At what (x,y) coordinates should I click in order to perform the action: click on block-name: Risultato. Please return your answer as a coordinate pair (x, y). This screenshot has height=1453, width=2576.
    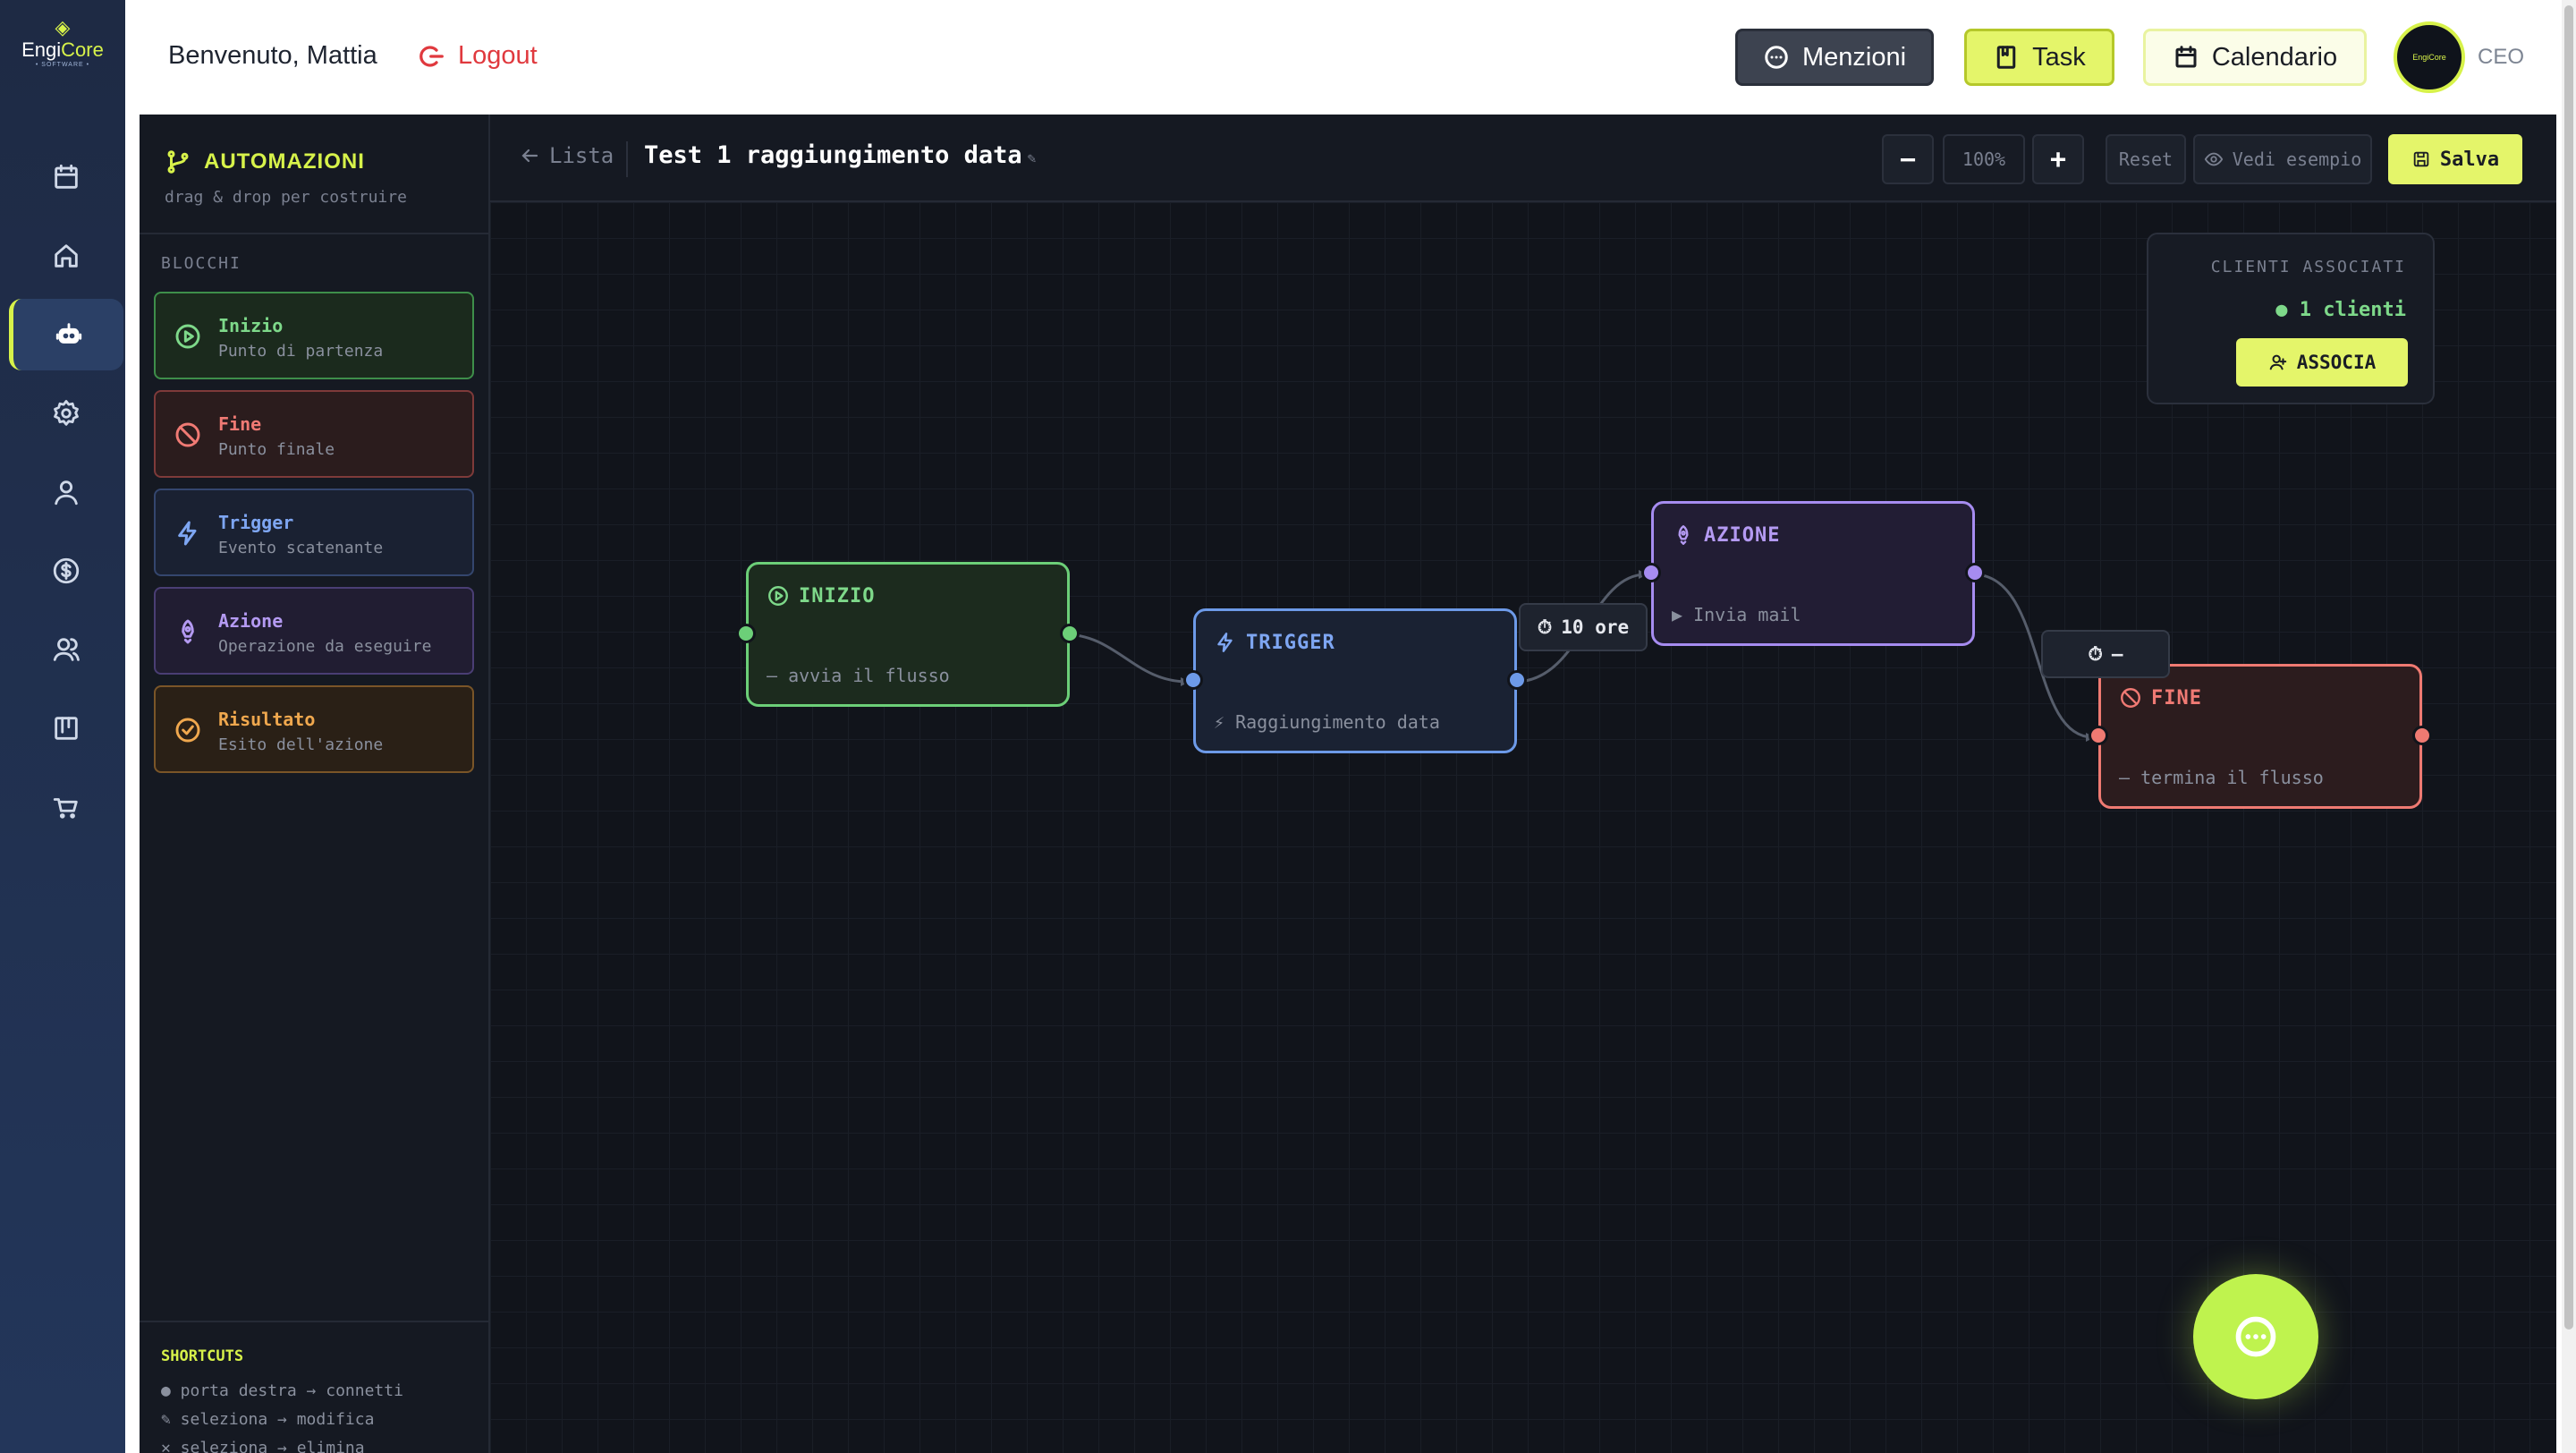
    Looking at the image, I should click on (267, 719).